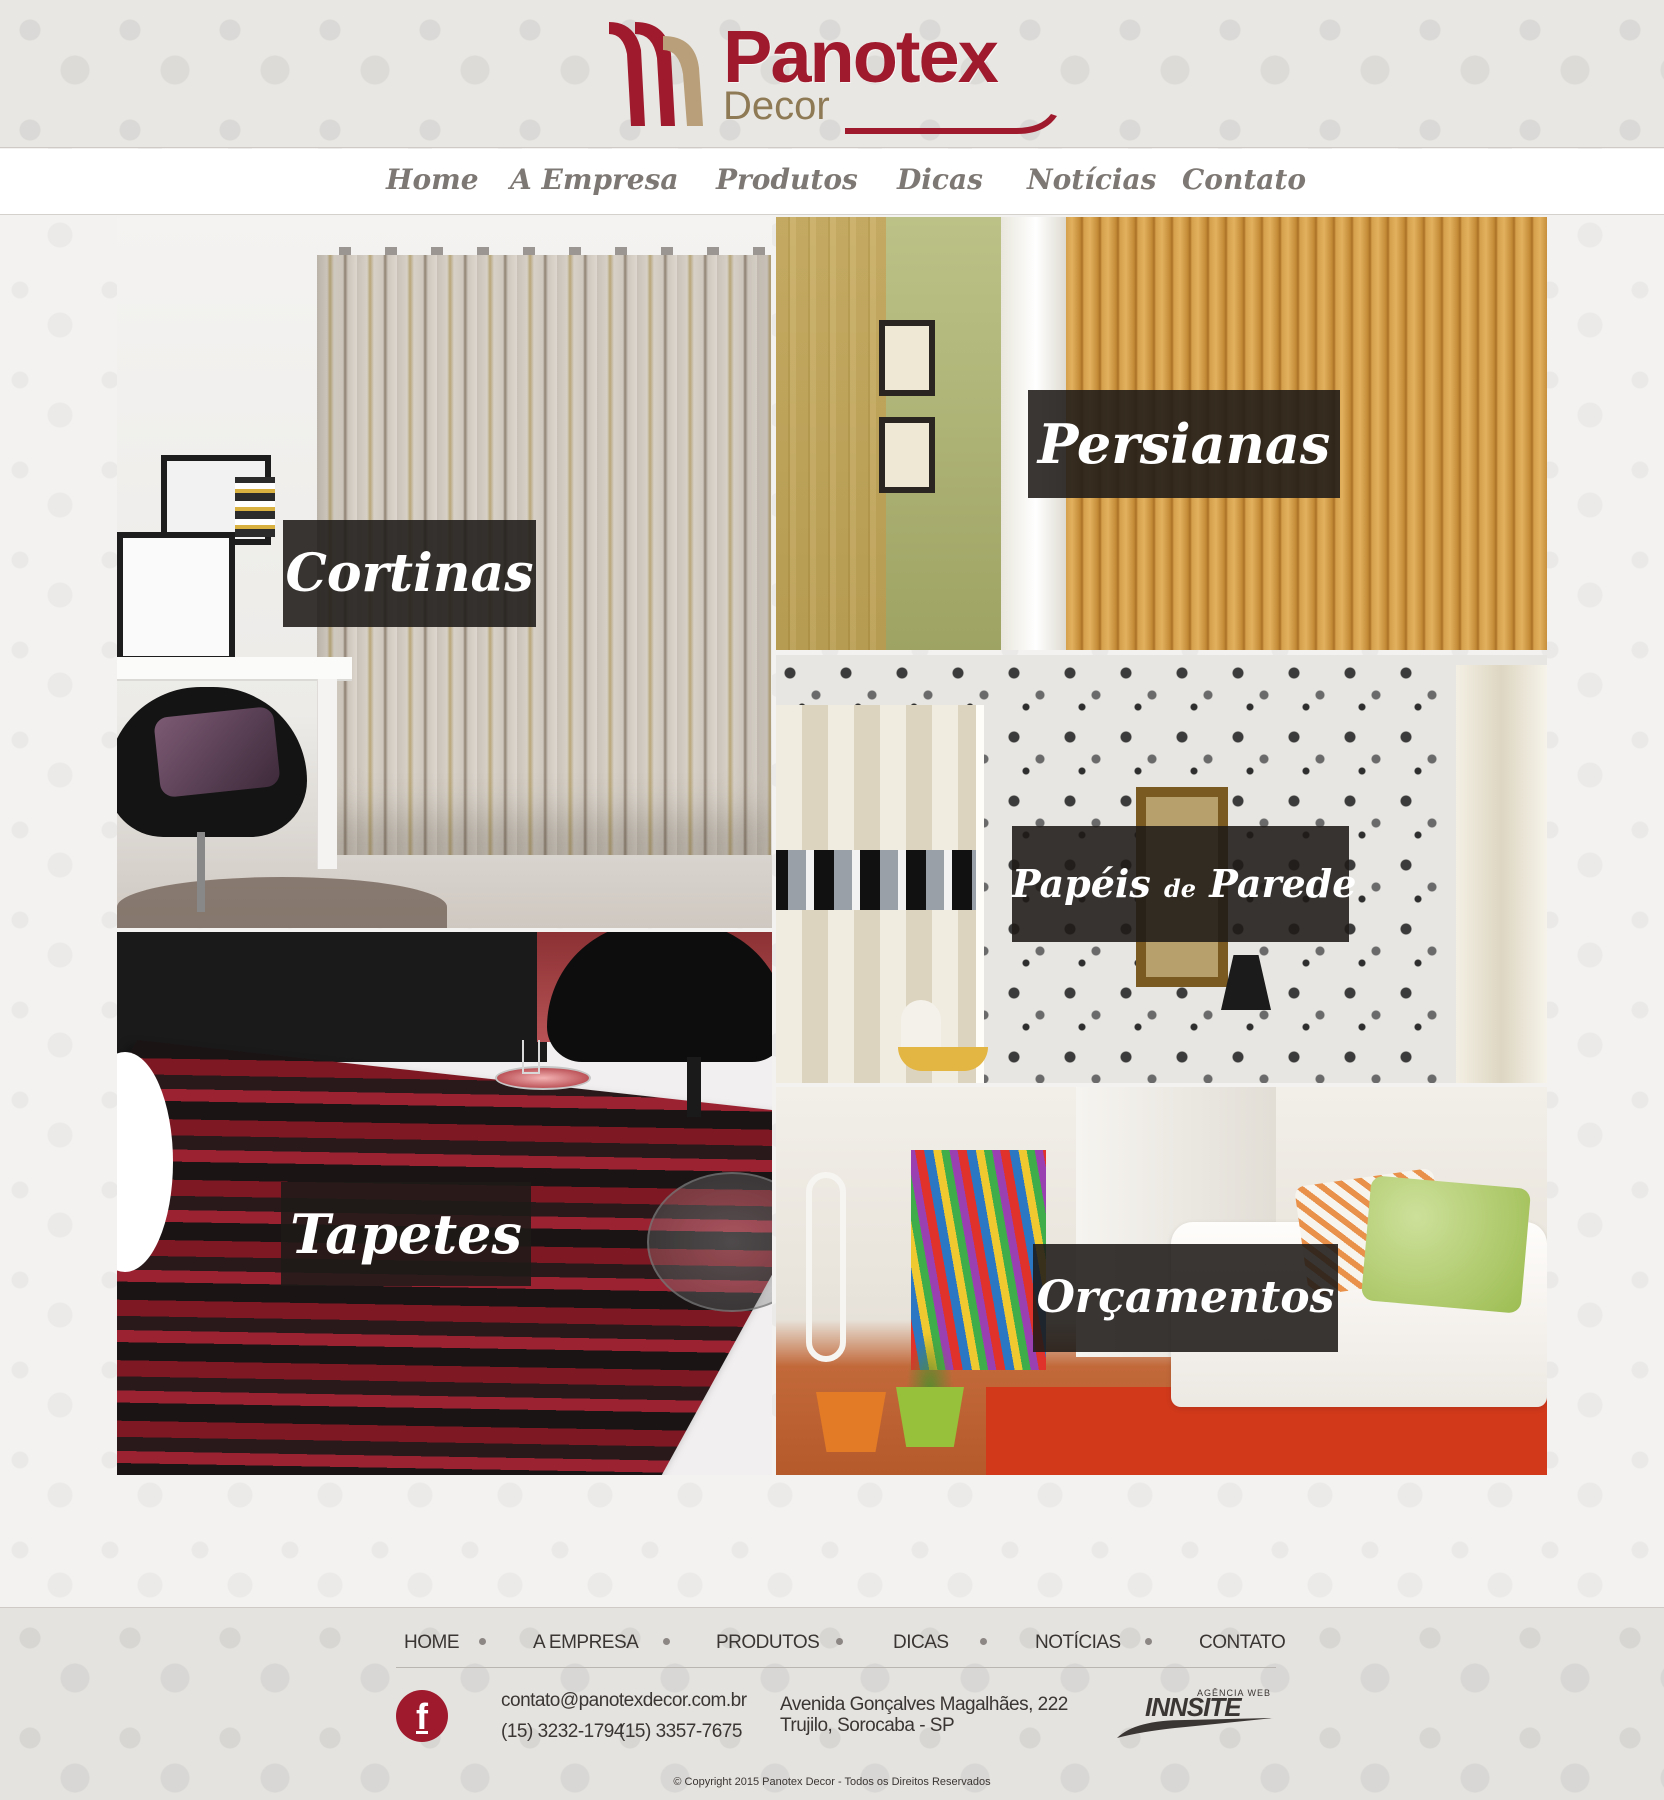  I want to click on footer-nav-contato: CONTATO, so click(1242, 1643).